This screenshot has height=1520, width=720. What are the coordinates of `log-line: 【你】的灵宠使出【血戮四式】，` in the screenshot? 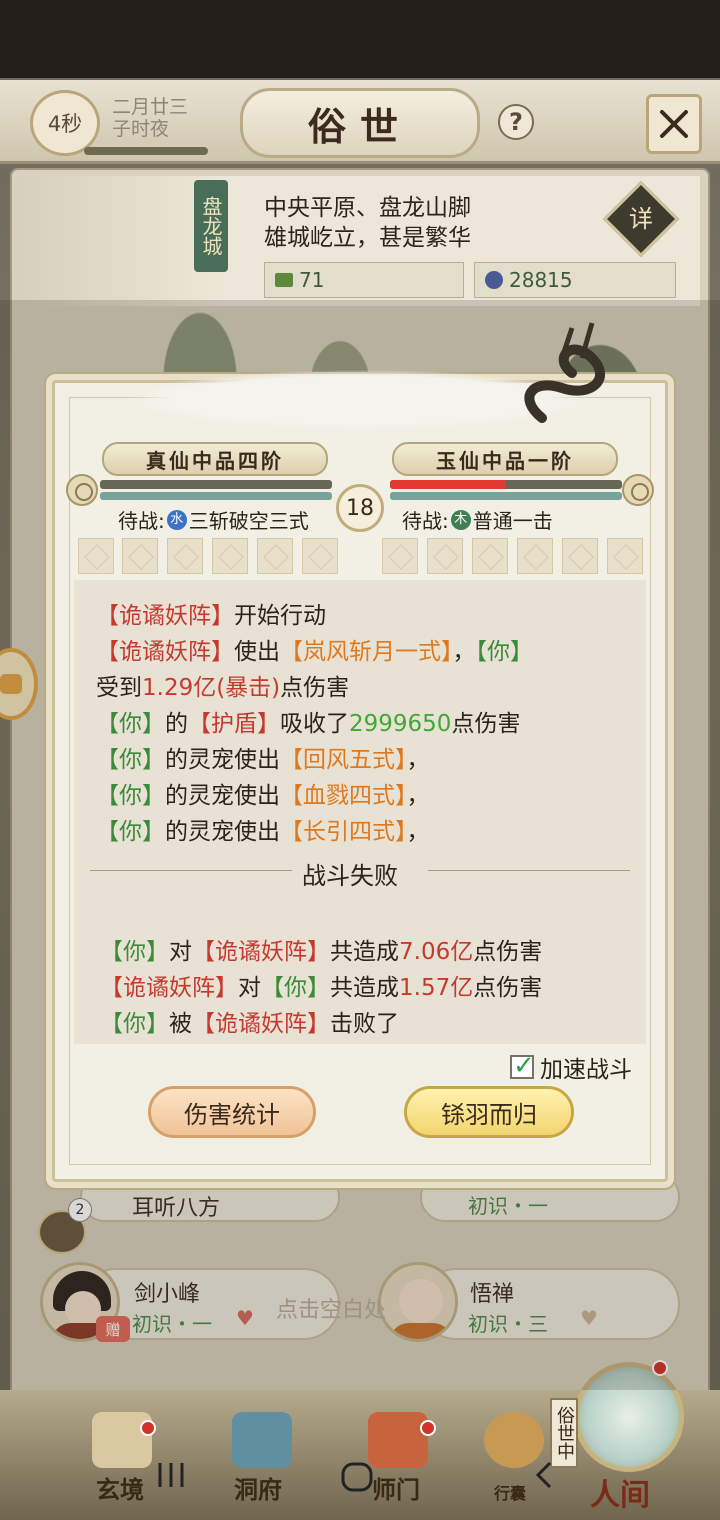 It's located at (263, 796).